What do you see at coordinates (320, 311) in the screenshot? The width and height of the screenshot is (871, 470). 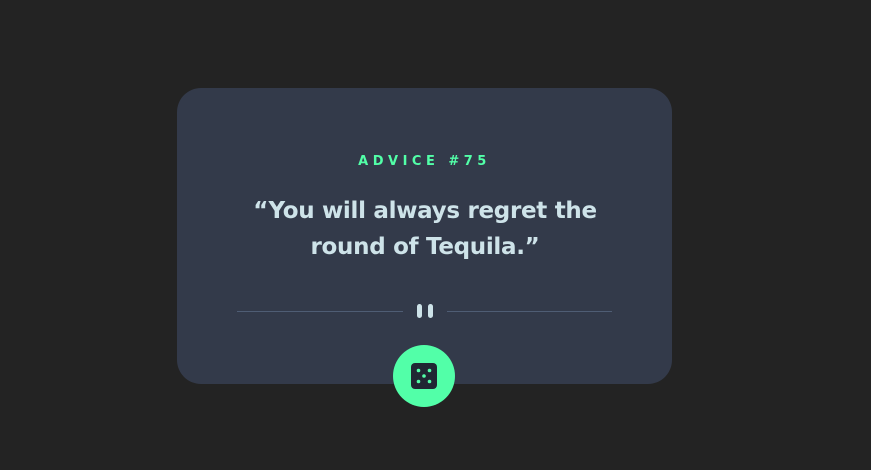 I see `divider-line-left` at bounding box center [320, 311].